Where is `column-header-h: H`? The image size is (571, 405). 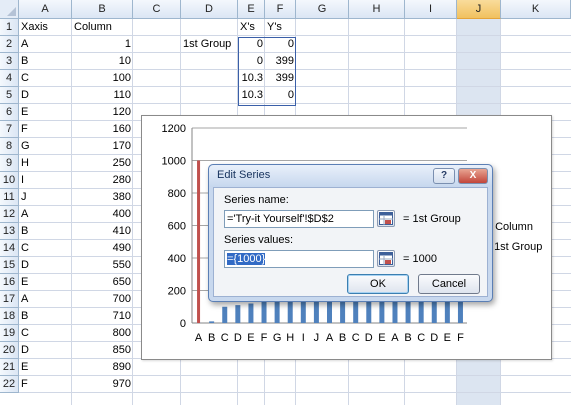
column-header-h: H is located at coordinates (377, 9).